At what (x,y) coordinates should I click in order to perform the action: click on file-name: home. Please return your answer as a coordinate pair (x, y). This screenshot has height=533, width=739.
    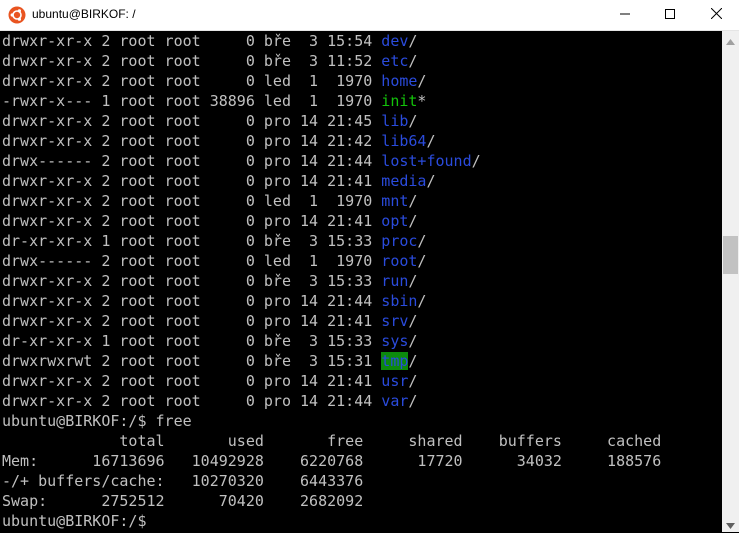
    Looking at the image, I should click on (399, 81).